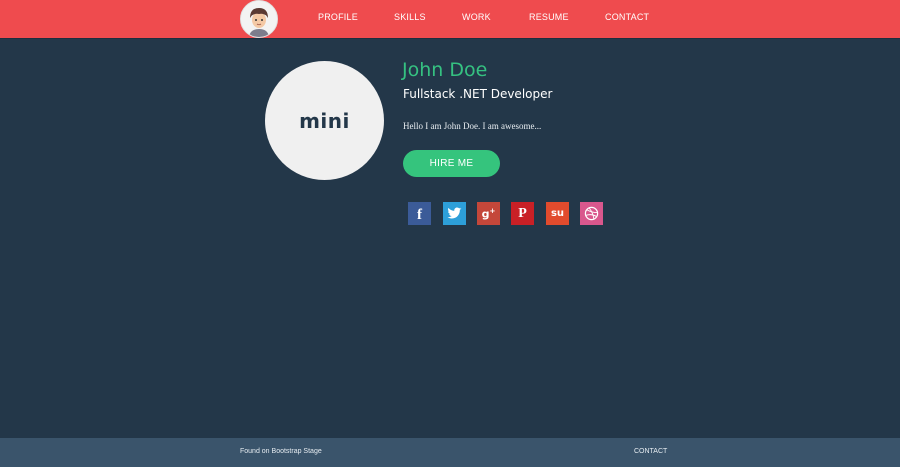 The image size is (900, 467). I want to click on twitter-icon, so click(454, 213).